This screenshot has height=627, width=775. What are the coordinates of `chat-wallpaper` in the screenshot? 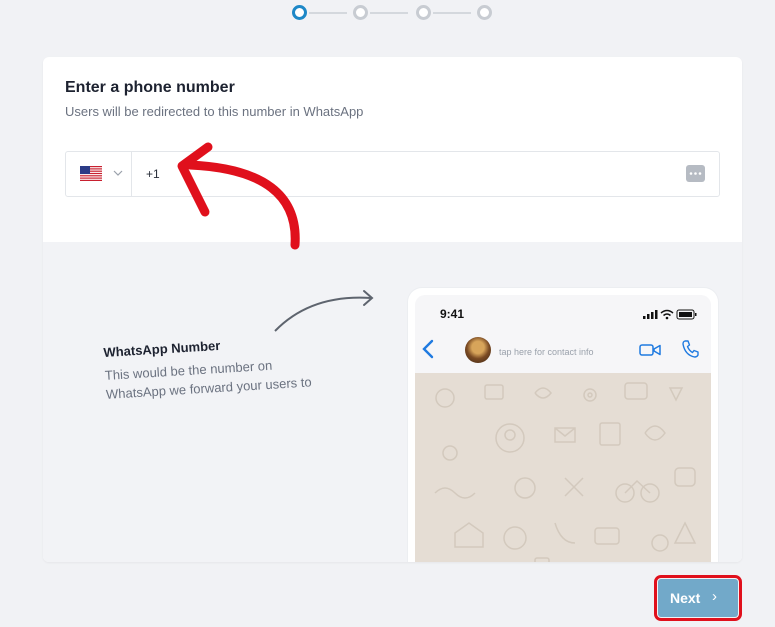 It's located at (563, 467).